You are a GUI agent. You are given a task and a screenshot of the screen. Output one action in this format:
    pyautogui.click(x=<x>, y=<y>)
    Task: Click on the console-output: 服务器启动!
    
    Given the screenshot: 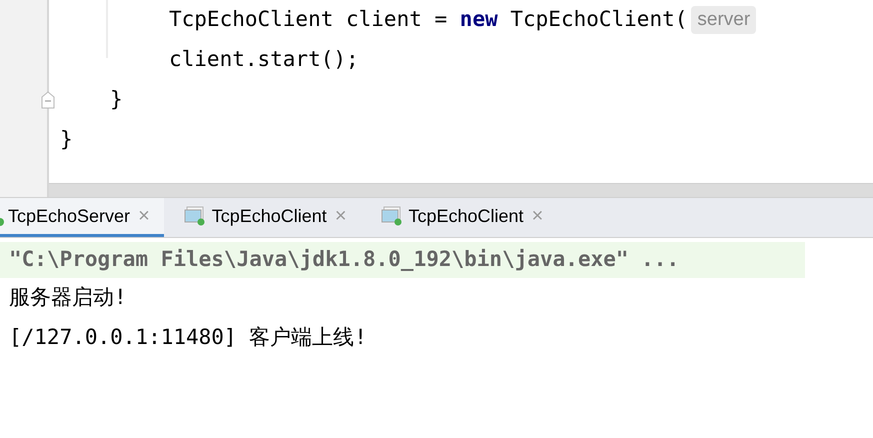 What is the action you would take?
    pyautogui.click(x=68, y=298)
    